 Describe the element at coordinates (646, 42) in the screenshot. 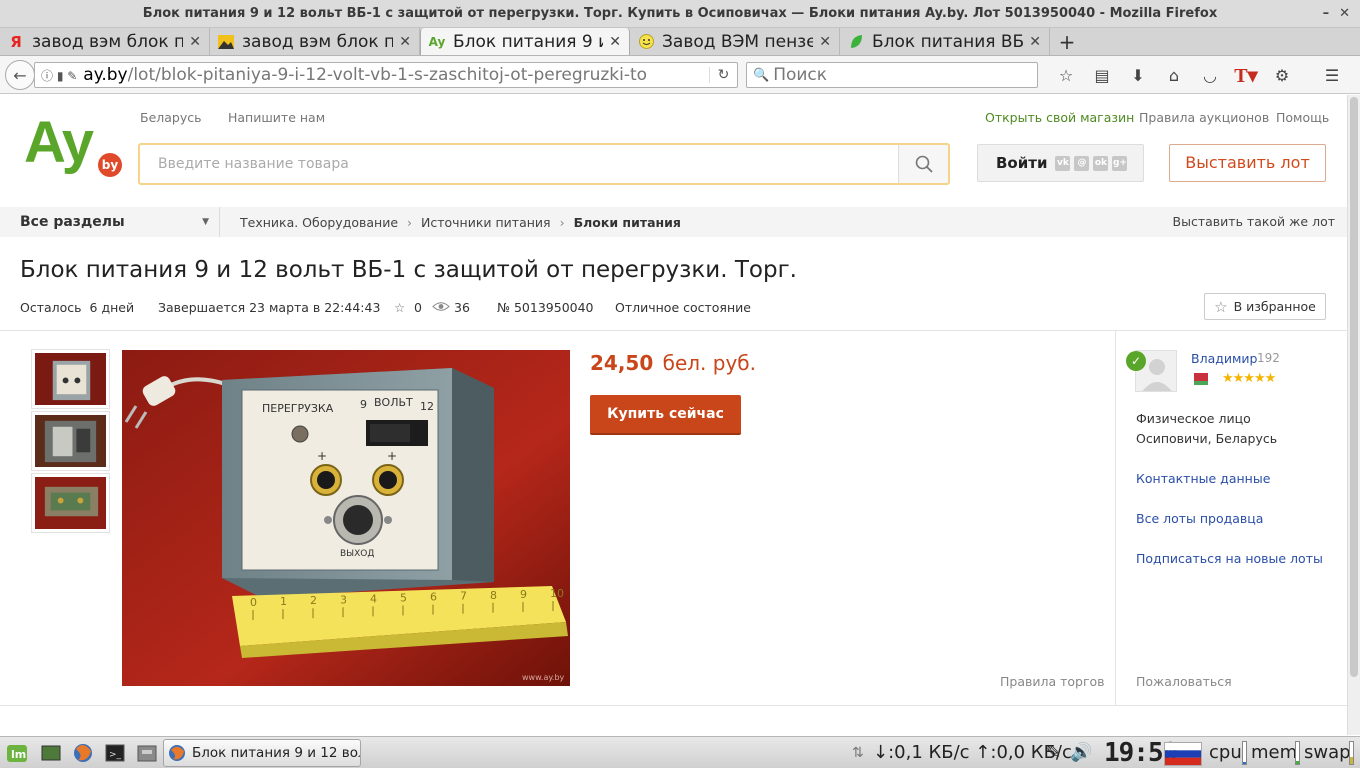

I see `smiley-icon` at that location.